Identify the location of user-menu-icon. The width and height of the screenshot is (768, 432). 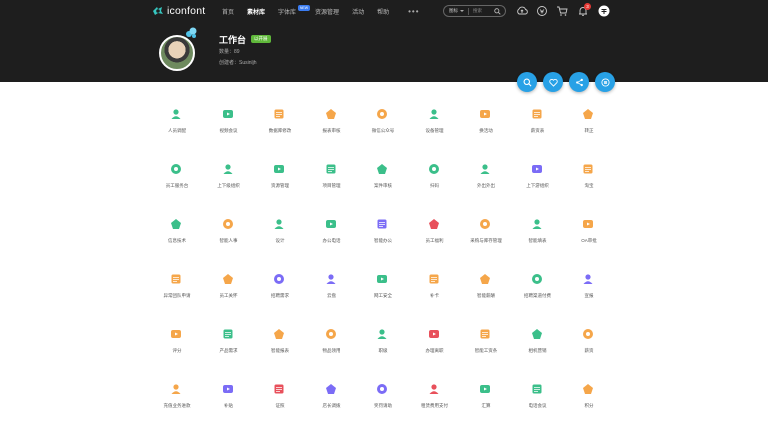
(604, 11).